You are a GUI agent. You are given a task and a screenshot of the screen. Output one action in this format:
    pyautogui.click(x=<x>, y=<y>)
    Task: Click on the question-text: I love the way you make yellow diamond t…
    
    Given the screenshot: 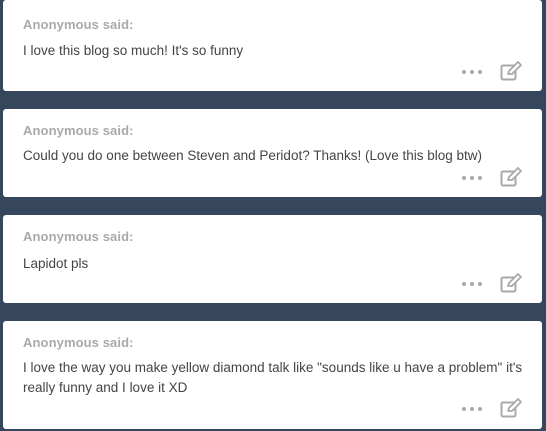 What is the action you would take?
    pyautogui.click(x=273, y=377)
    